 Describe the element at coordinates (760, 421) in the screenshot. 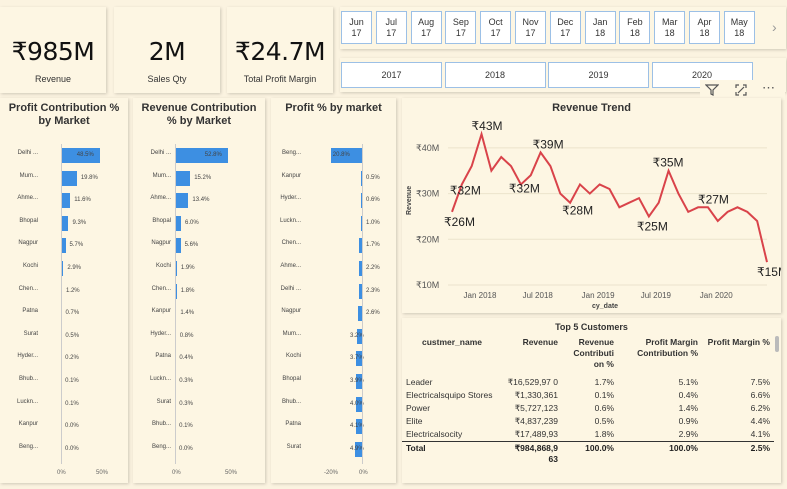

I see `table-cell: 4.4%` at that location.